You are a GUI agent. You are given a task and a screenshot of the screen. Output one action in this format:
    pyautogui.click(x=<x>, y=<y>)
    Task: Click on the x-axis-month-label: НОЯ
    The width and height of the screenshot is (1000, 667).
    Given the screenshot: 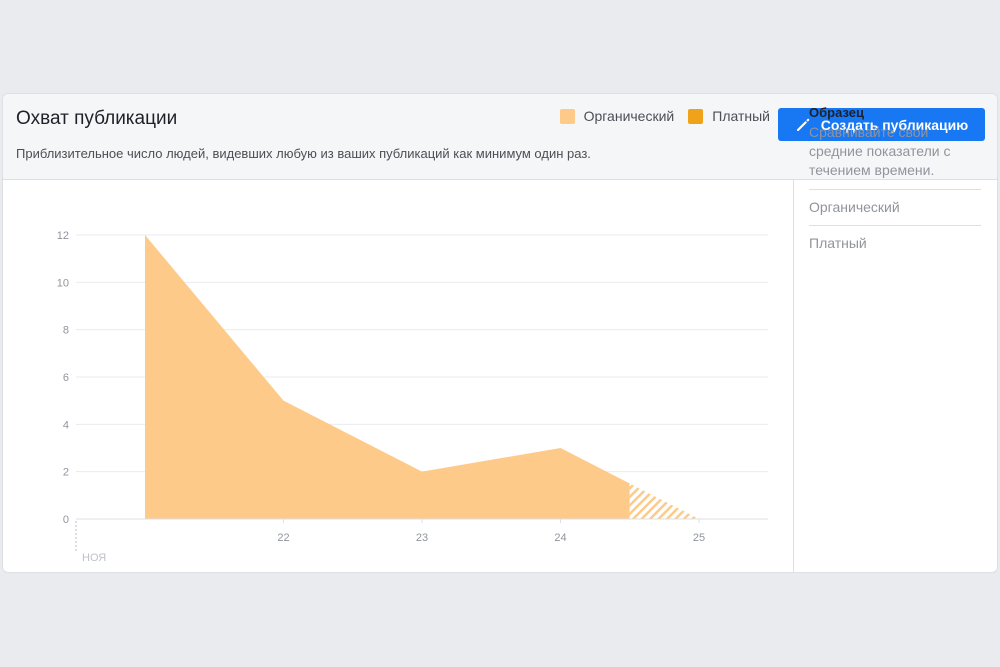 What is the action you would take?
    pyautogui.click(x=94, y=558)
    